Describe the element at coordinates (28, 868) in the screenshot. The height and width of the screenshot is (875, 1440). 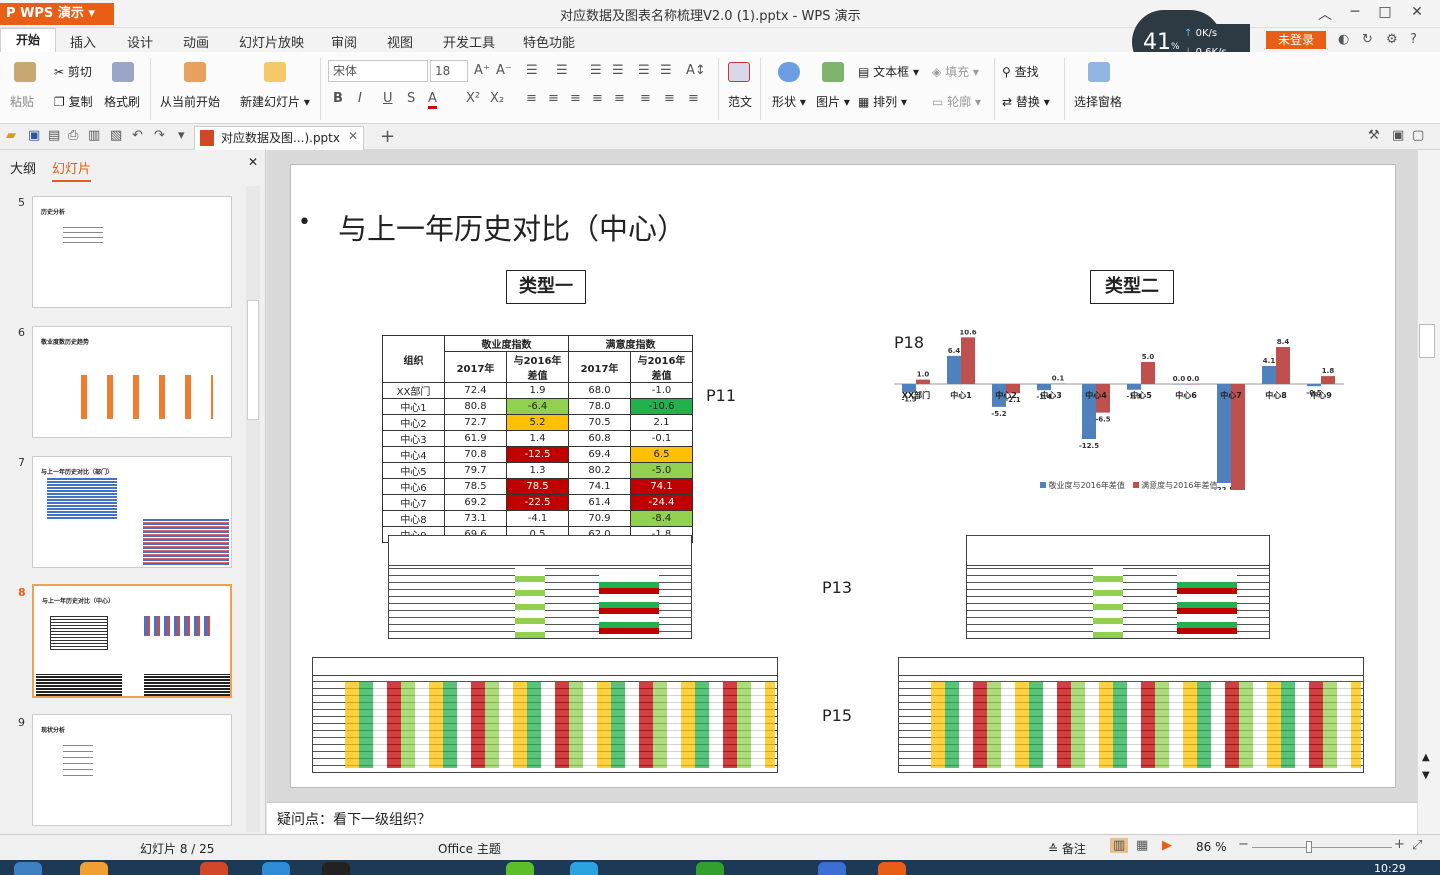
I see `start-icon` at that location.